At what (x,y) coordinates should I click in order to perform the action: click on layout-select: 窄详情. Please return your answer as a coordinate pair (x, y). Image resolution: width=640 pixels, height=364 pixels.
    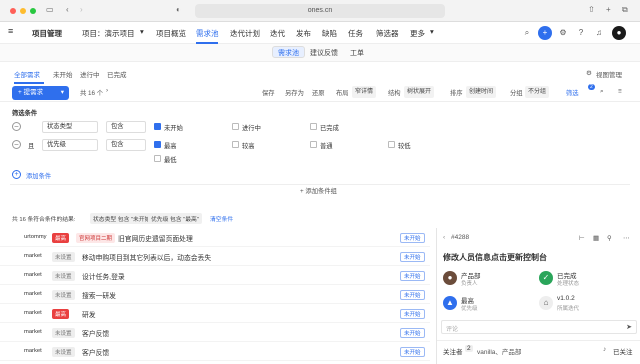
    Looking at the image, I should click on (364, 92).